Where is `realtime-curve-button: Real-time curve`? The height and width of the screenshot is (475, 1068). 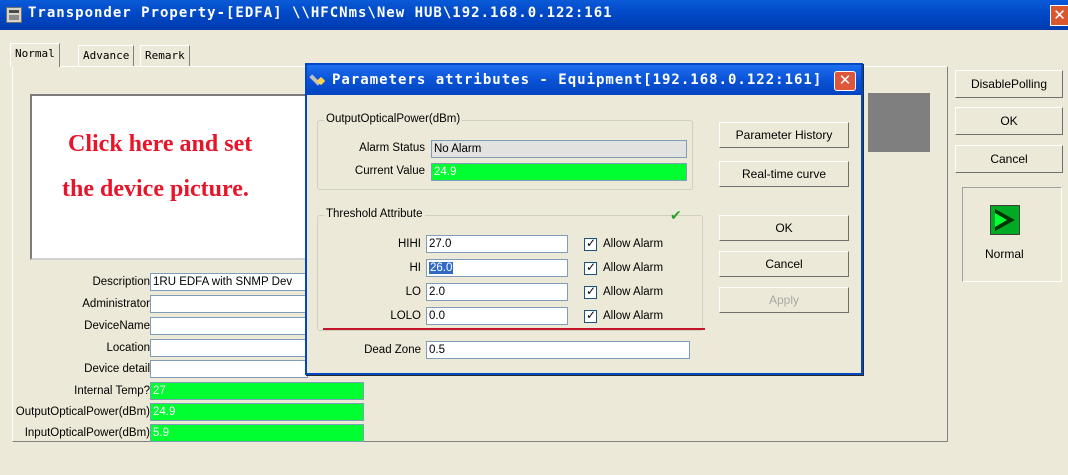
realtime-curve-button: Real-time curve is located at coordinates (784, 174).